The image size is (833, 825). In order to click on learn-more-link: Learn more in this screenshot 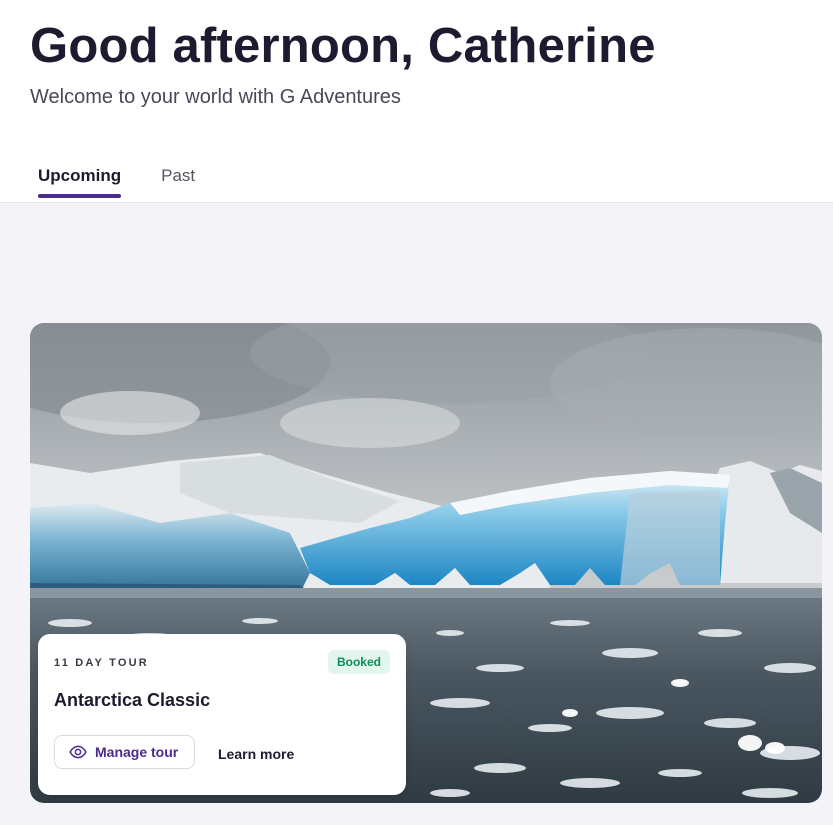, I will do `click(256, 754)`.